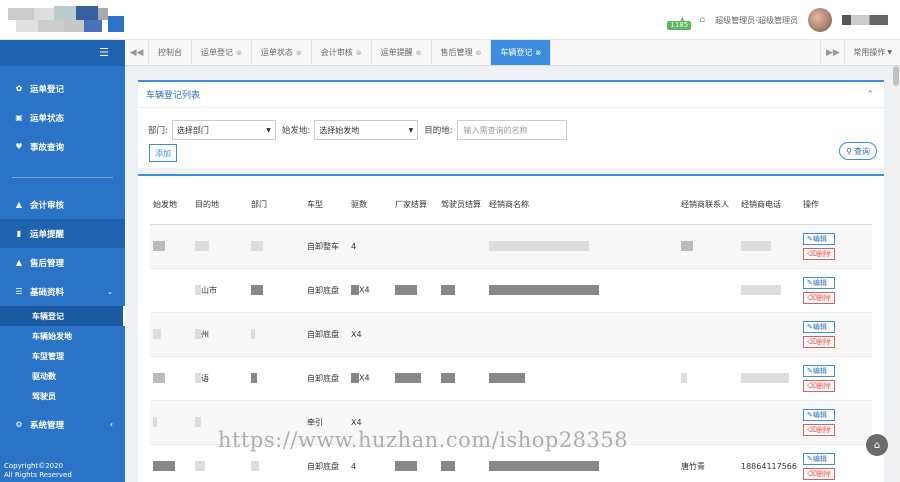  What do you see at coordinates (19, 204) in the screenshot?
I see `bank-icon: ▲` at bounding box center [19, 204].